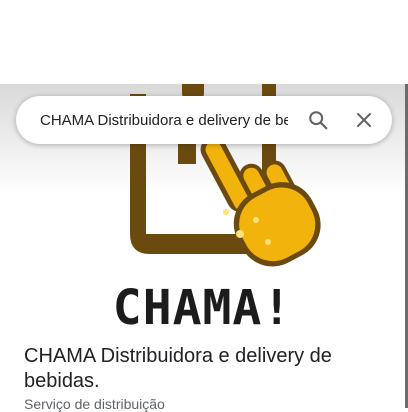 This screenshot has height=412, width=408. I want to click on search-bar, so click(204, 120).